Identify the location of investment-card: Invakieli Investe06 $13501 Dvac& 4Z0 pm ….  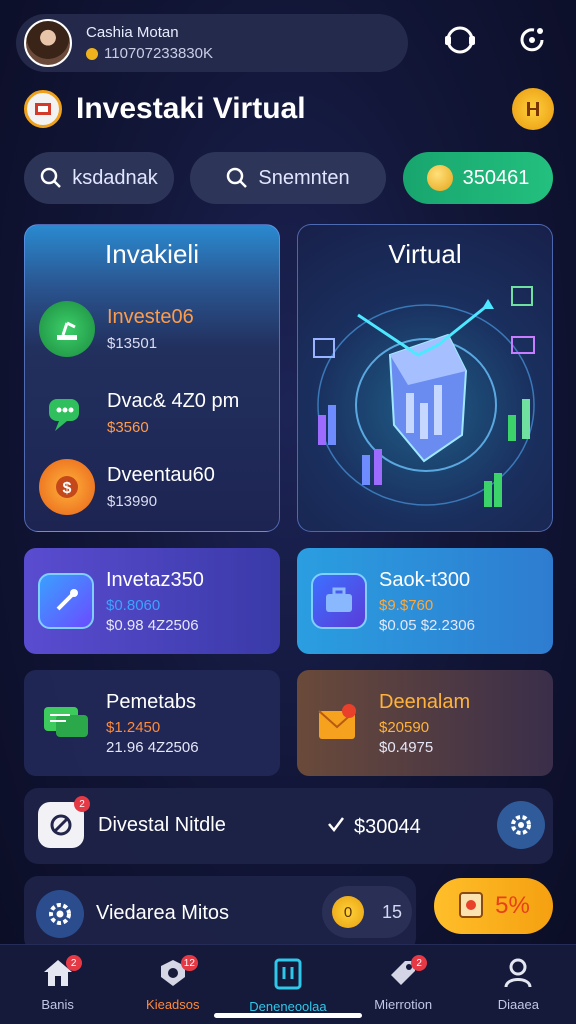
(152, 378).